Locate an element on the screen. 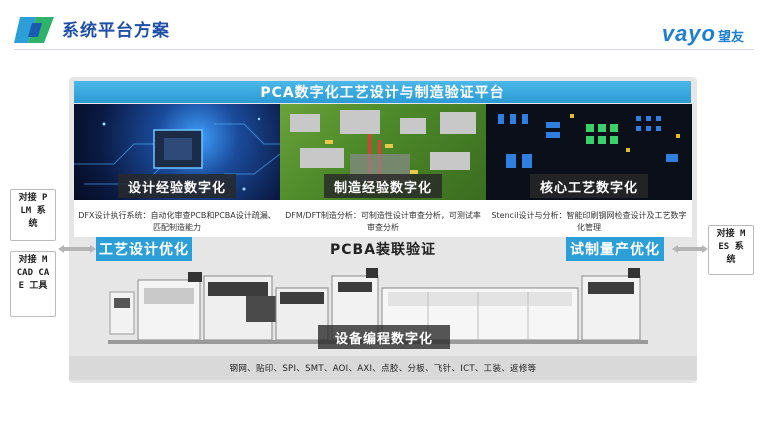 Image resolution: width=768 pixels, height=430 pixels. card-description: DFX设计执行系统：自动化审查PCB和PCBA设计疏漏、匹配制造能力 is located at coordinates (177, 221).